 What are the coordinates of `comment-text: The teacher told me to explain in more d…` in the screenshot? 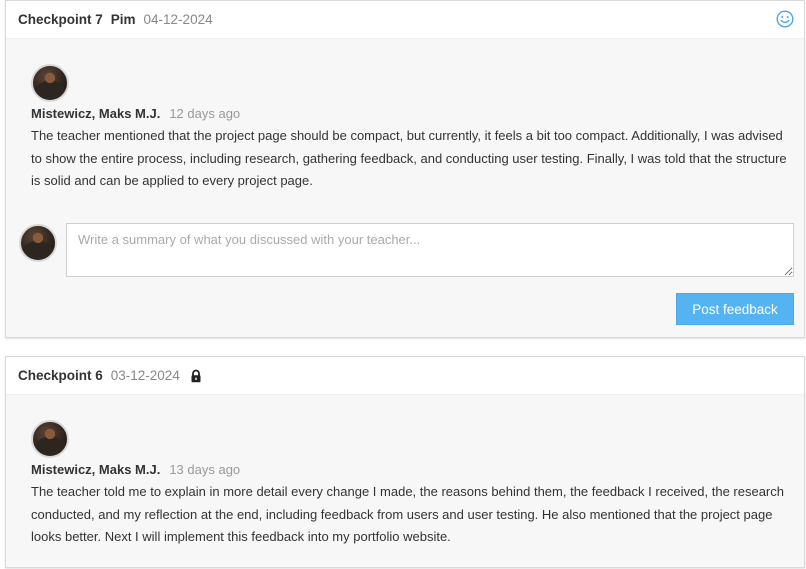 It's located at (407, 514).